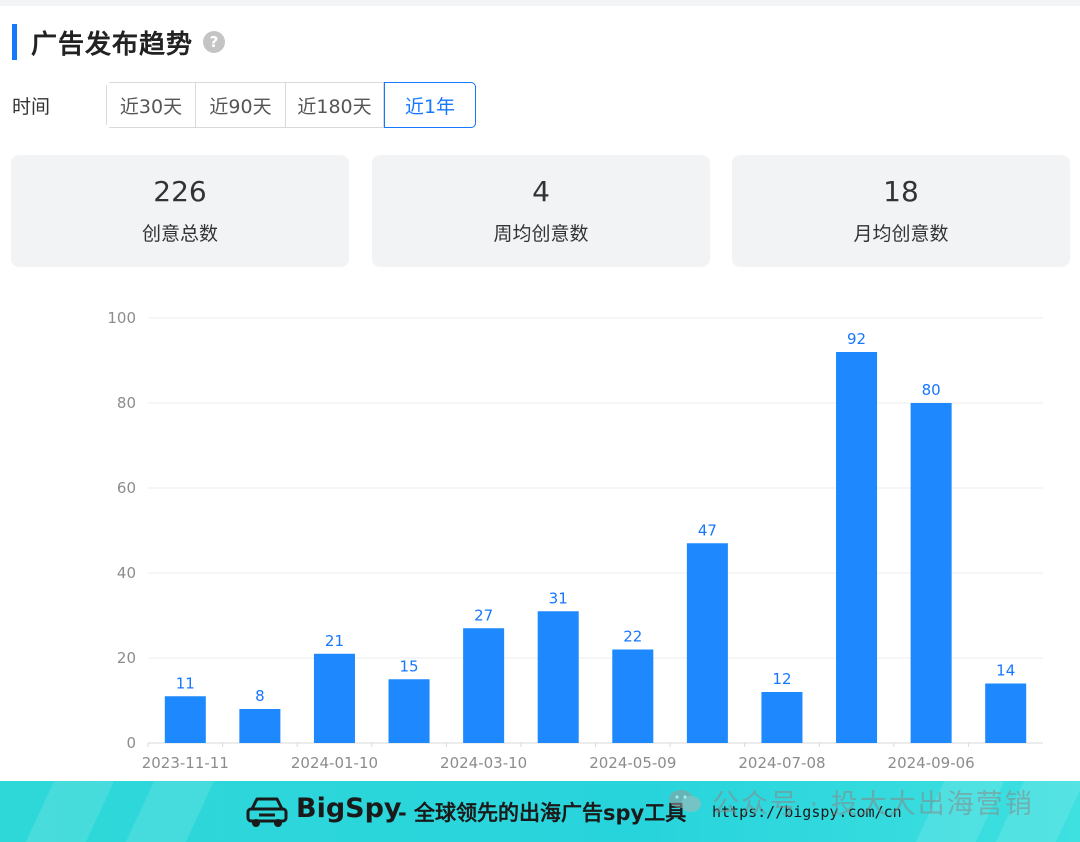 Image resolution: width=1080 pixels, height=842 pixels. Describe the element at coordinates (121, 318) in the screenshot. I see `y-tick-label: 100` at that location.